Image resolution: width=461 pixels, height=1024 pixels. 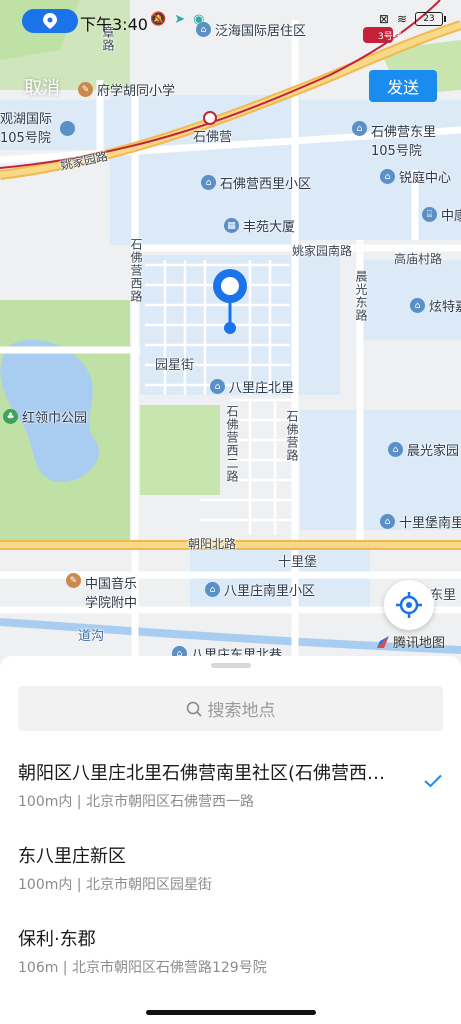 I want to click on poi-music-school: ✎ 中国音乐 学院附中, so click(x=101, y=592).